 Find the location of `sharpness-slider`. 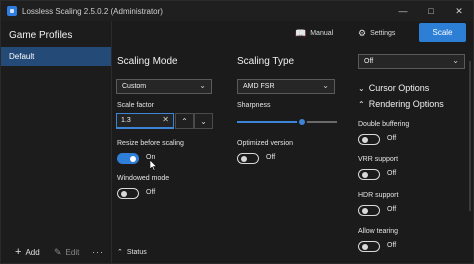

sharpness-slider is located at coordinates (287, 122).